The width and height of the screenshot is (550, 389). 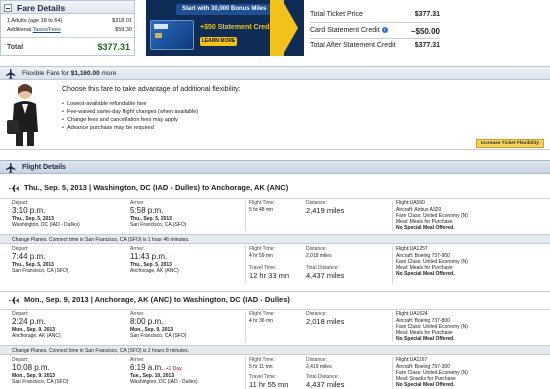 What do you see at coordinates (261, 210) in the screenshot?
I see `flight-time: 5 hr 48 mn` at bounding box center [261, 210].